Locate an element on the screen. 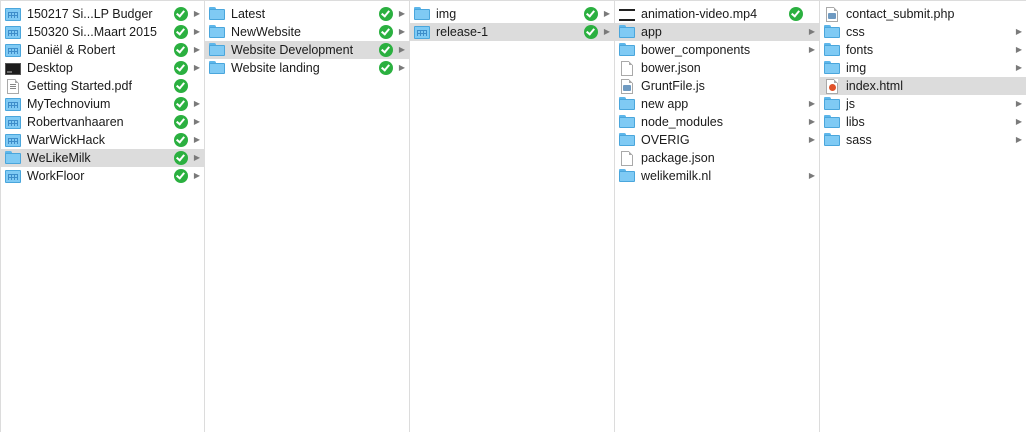 The width and height of the screenshot is (1026, 432). file-row: animation-video.mp4▶ is located at coordinates (717, 14).